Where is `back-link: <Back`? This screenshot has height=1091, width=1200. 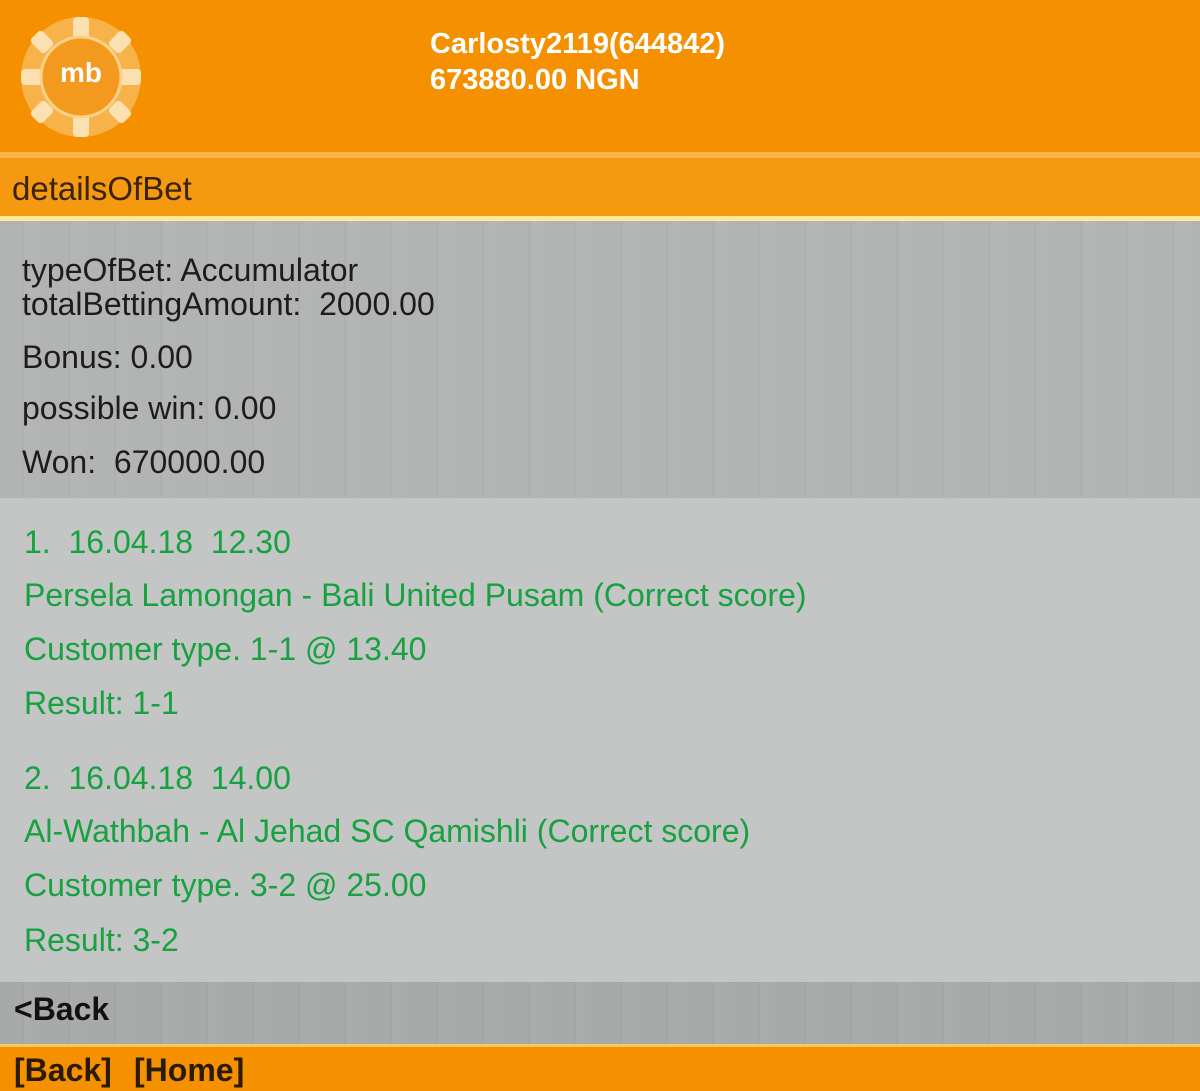
back-link: <Back is located at coordinates (61, 1009).